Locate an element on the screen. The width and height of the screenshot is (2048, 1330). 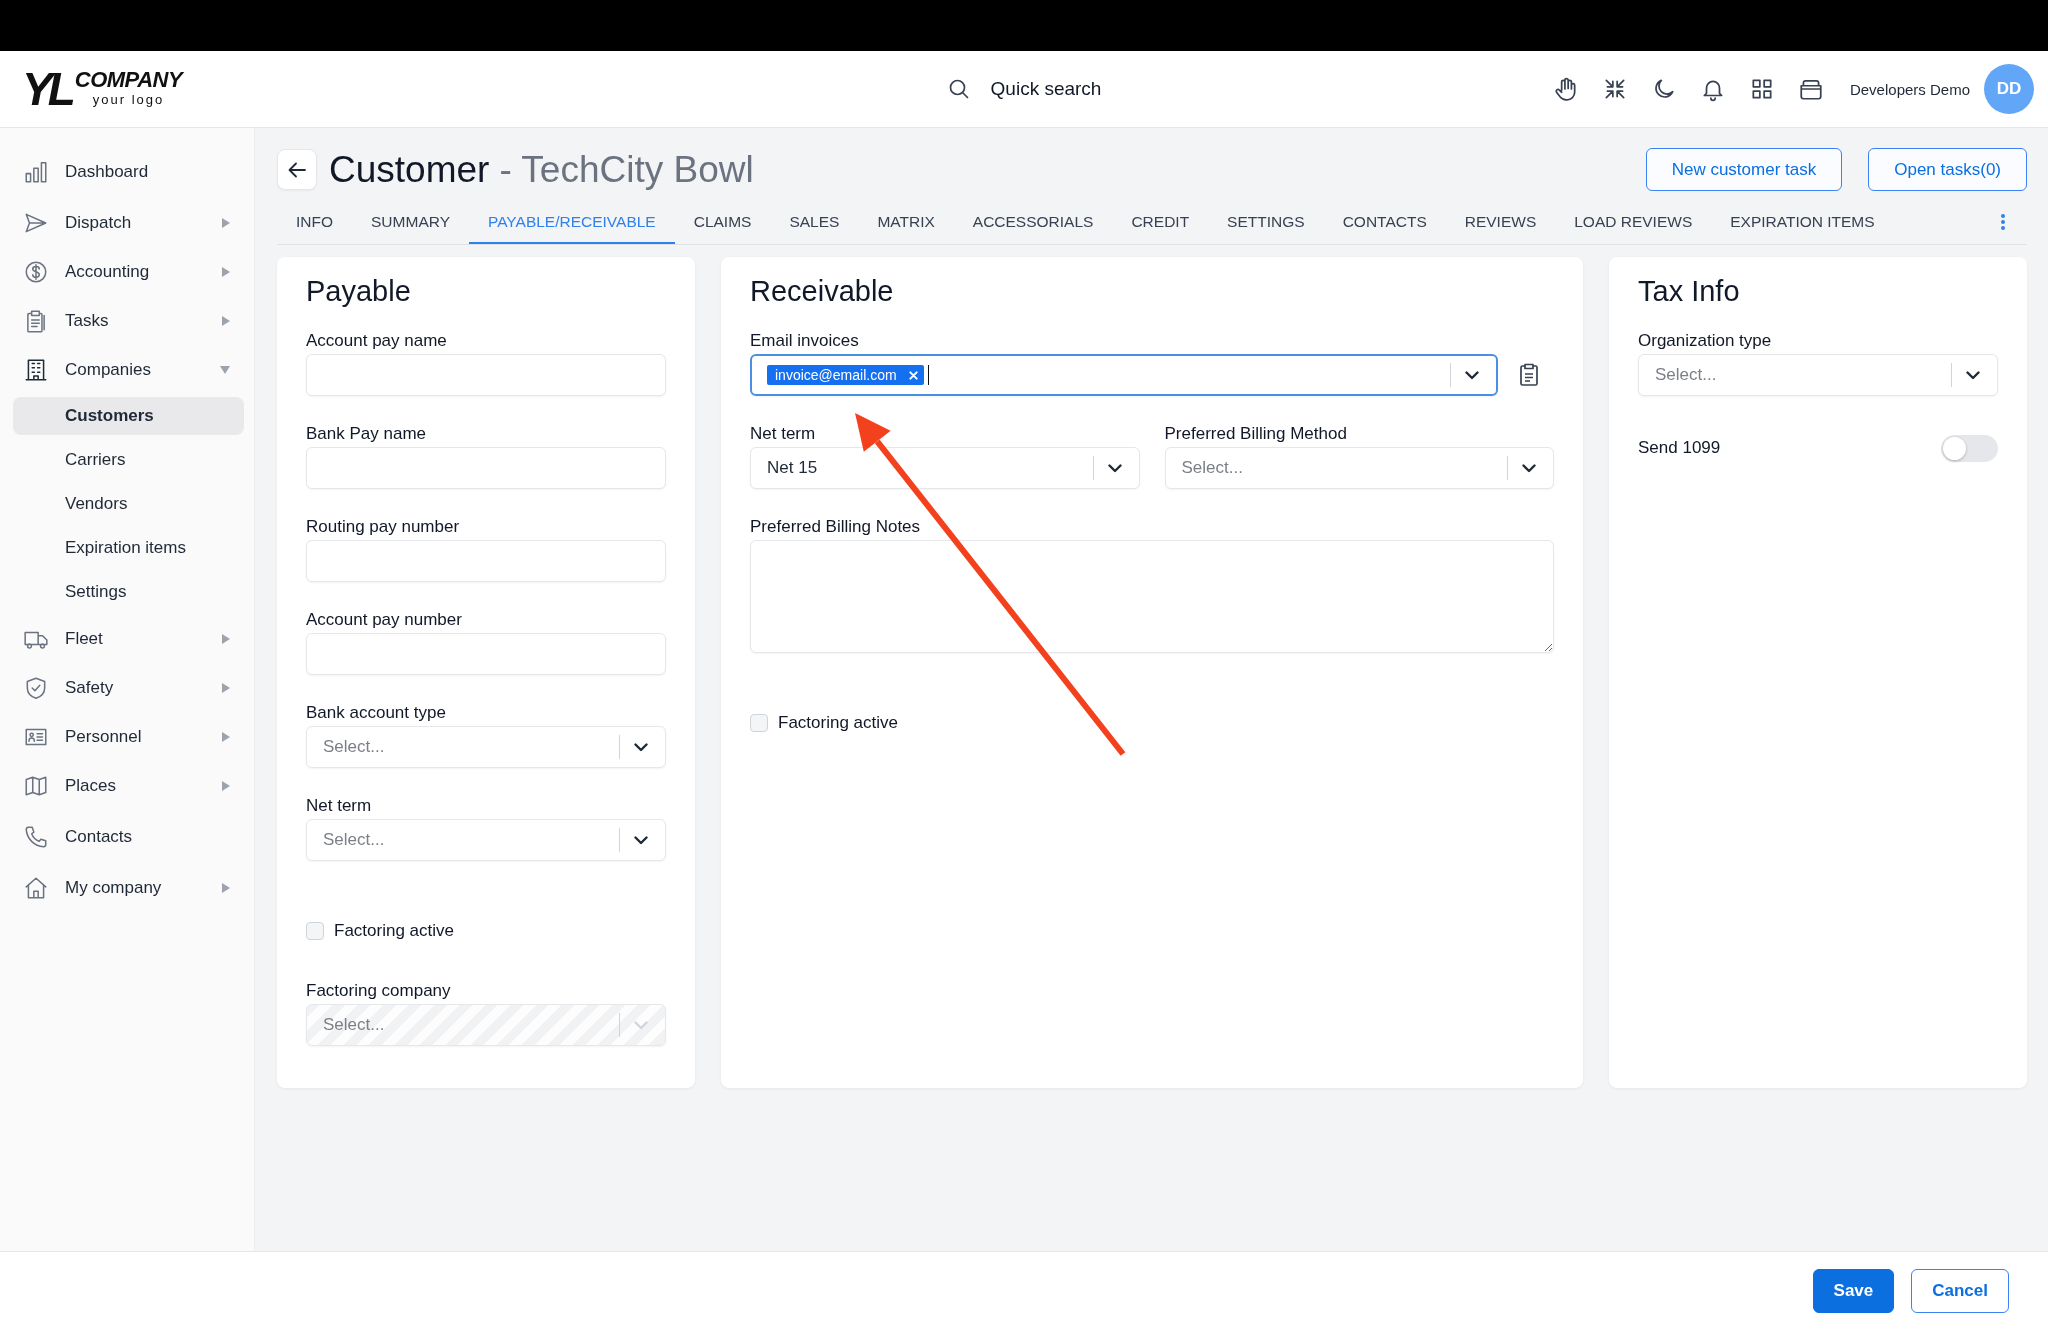
quick-search-button: Quick search is located at coordinates (1024, 89).